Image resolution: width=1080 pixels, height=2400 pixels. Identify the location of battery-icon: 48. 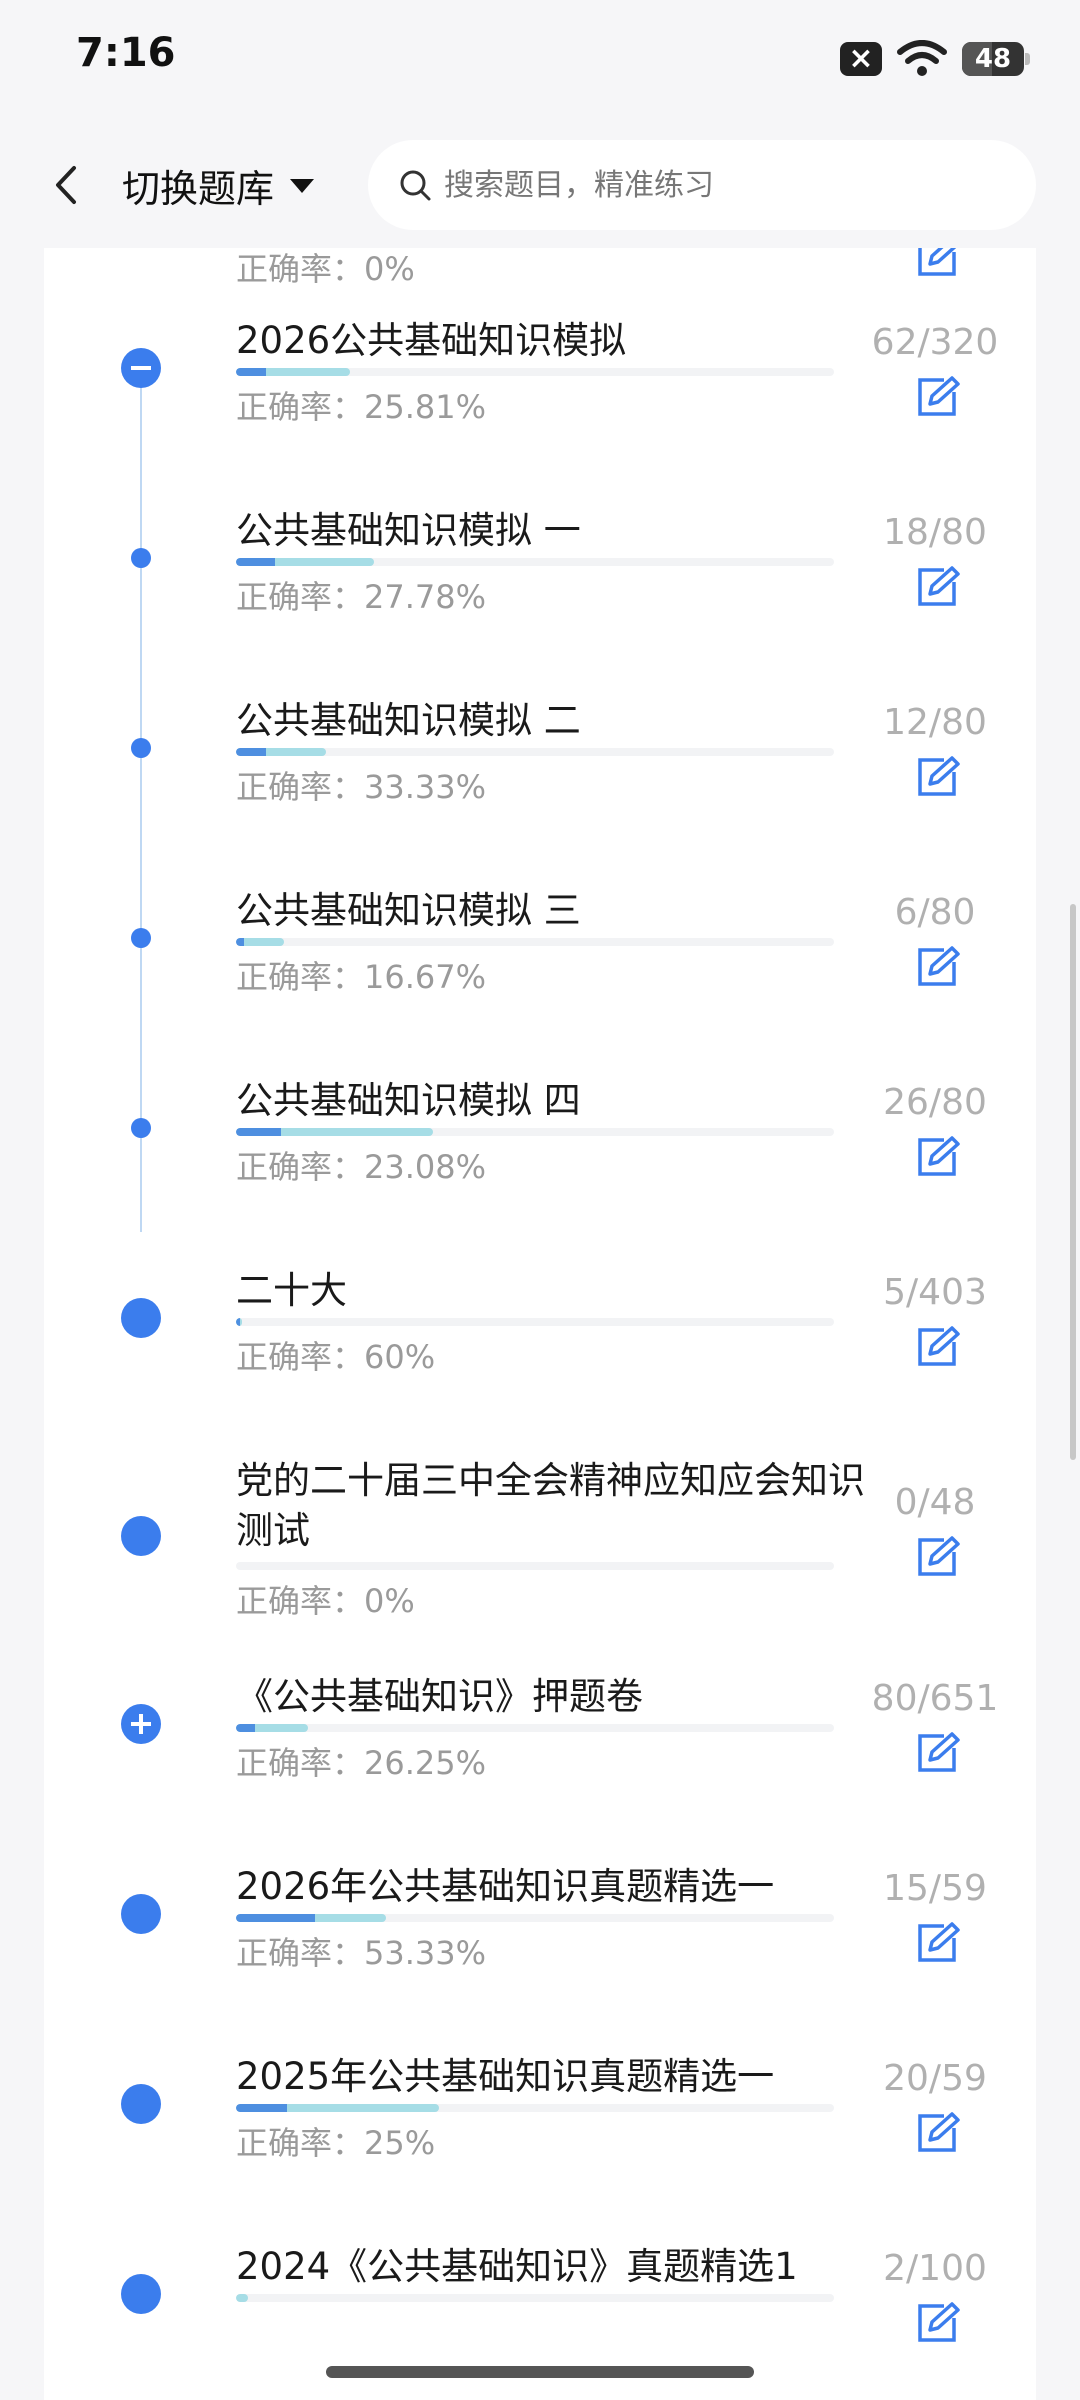
(996, 59).